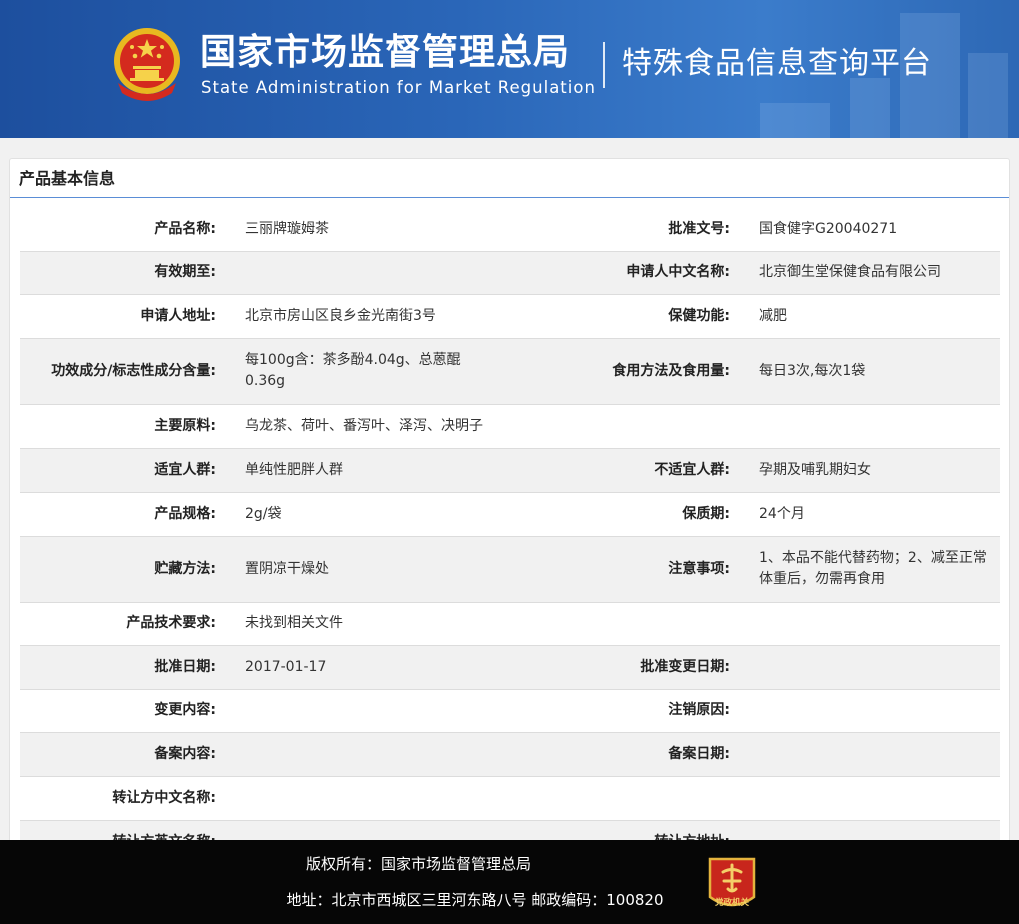 Image resolution: width=1019 pixels, height=924 pixels. I want to click on row-value: 每日3次,每次1袋, so click(870, 371).